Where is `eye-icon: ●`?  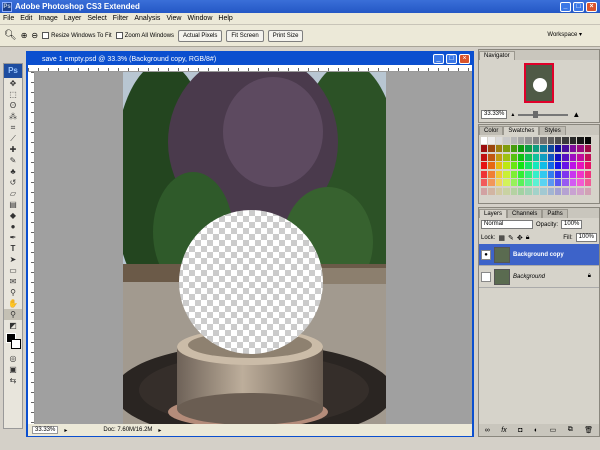 eye-icon: ● is located at coordinates (486, 254).